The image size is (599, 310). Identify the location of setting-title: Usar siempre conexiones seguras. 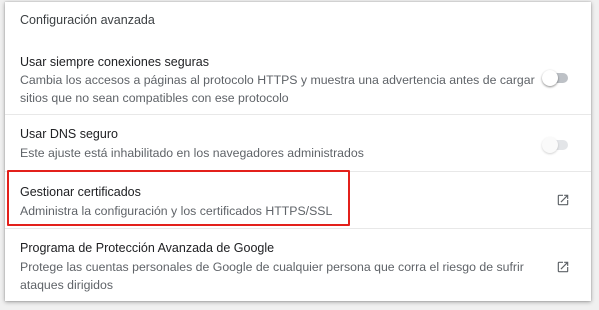
(114, 62).